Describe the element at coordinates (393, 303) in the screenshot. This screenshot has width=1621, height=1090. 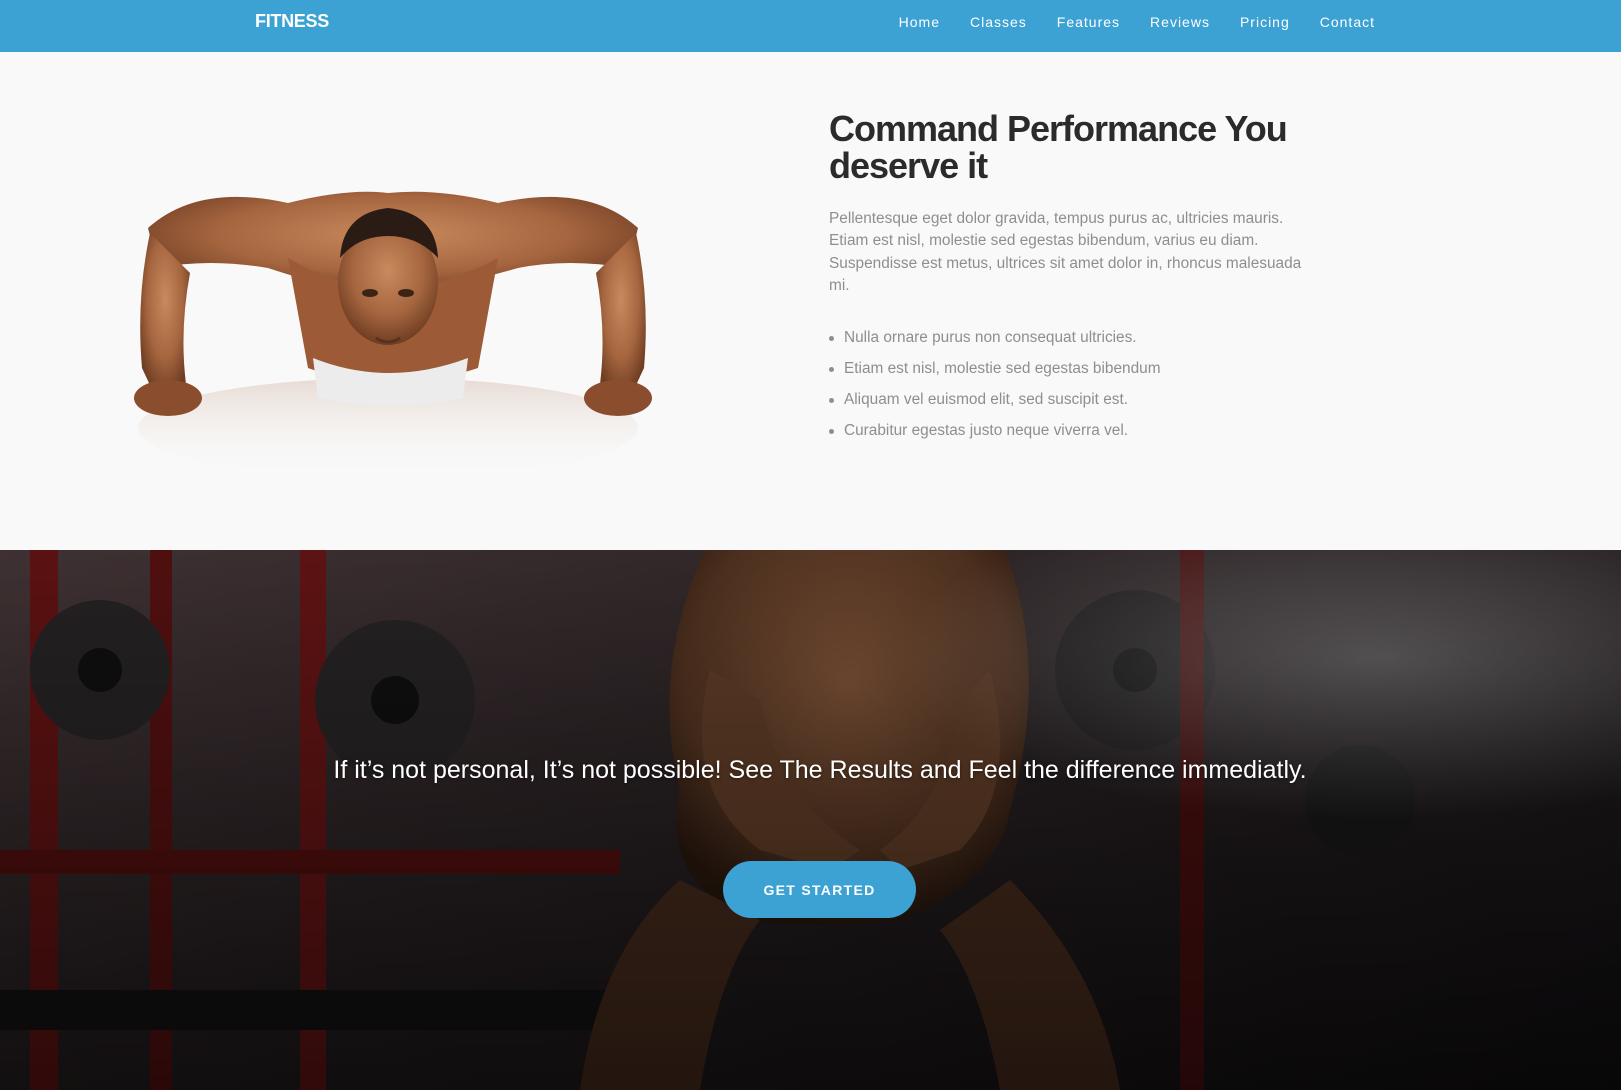
I see `pushup-athlete-image` at that location.